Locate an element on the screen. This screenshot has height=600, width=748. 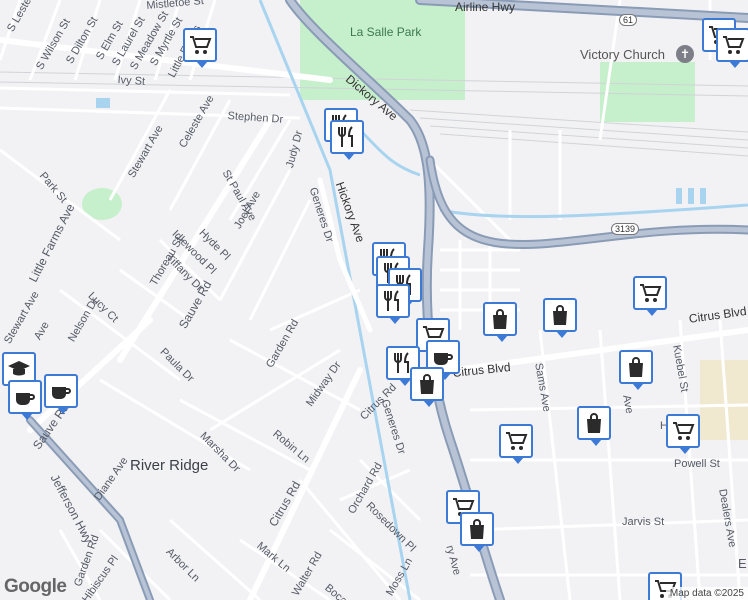
la-salle-park-area is located at coordinates (382, 50).